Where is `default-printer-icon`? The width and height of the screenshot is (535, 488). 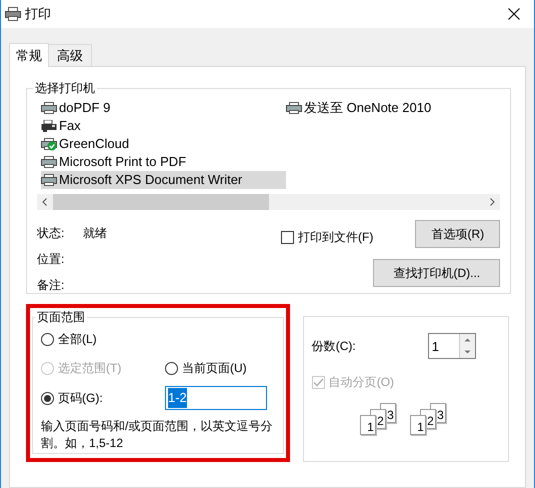 default-printer-icon is located at coordinates (49, 144).